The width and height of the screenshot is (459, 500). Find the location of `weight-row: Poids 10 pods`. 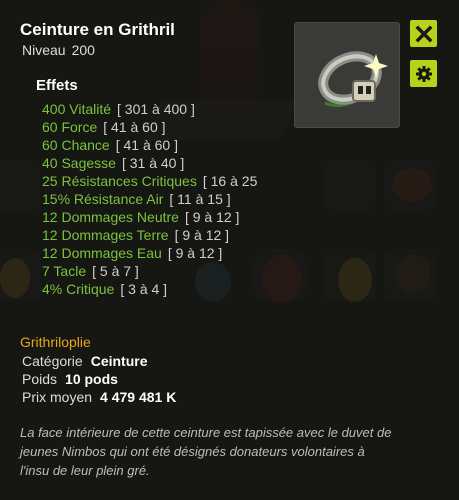

weight-row: Poids 10 pods is located at coordinates (99, 379).